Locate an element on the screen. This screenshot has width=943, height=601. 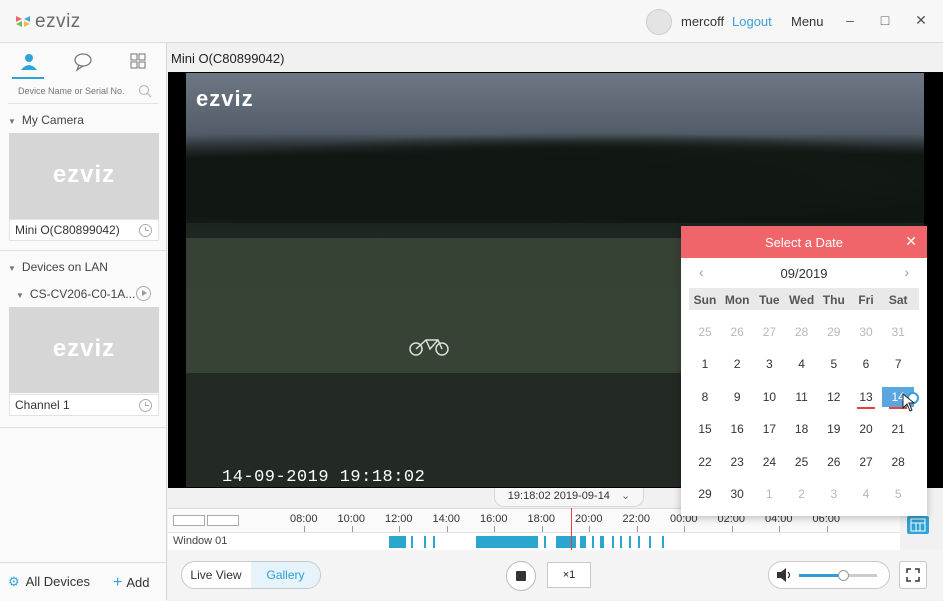
close-icon: ✕ is located at coordinates (911, 241).